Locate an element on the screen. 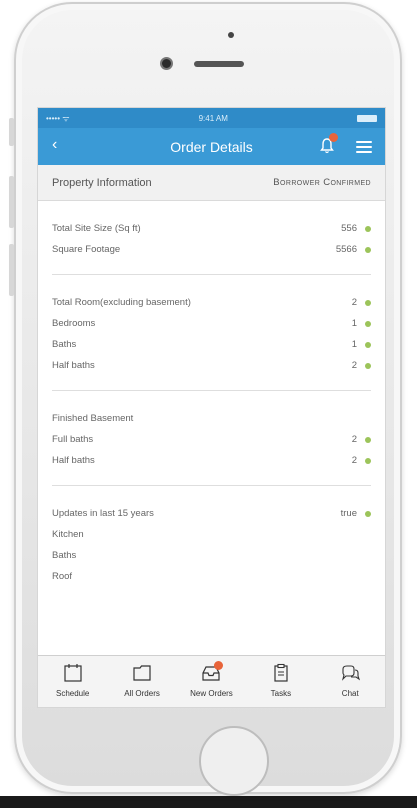  list-item: Roof is located at coordinates (211, 576).